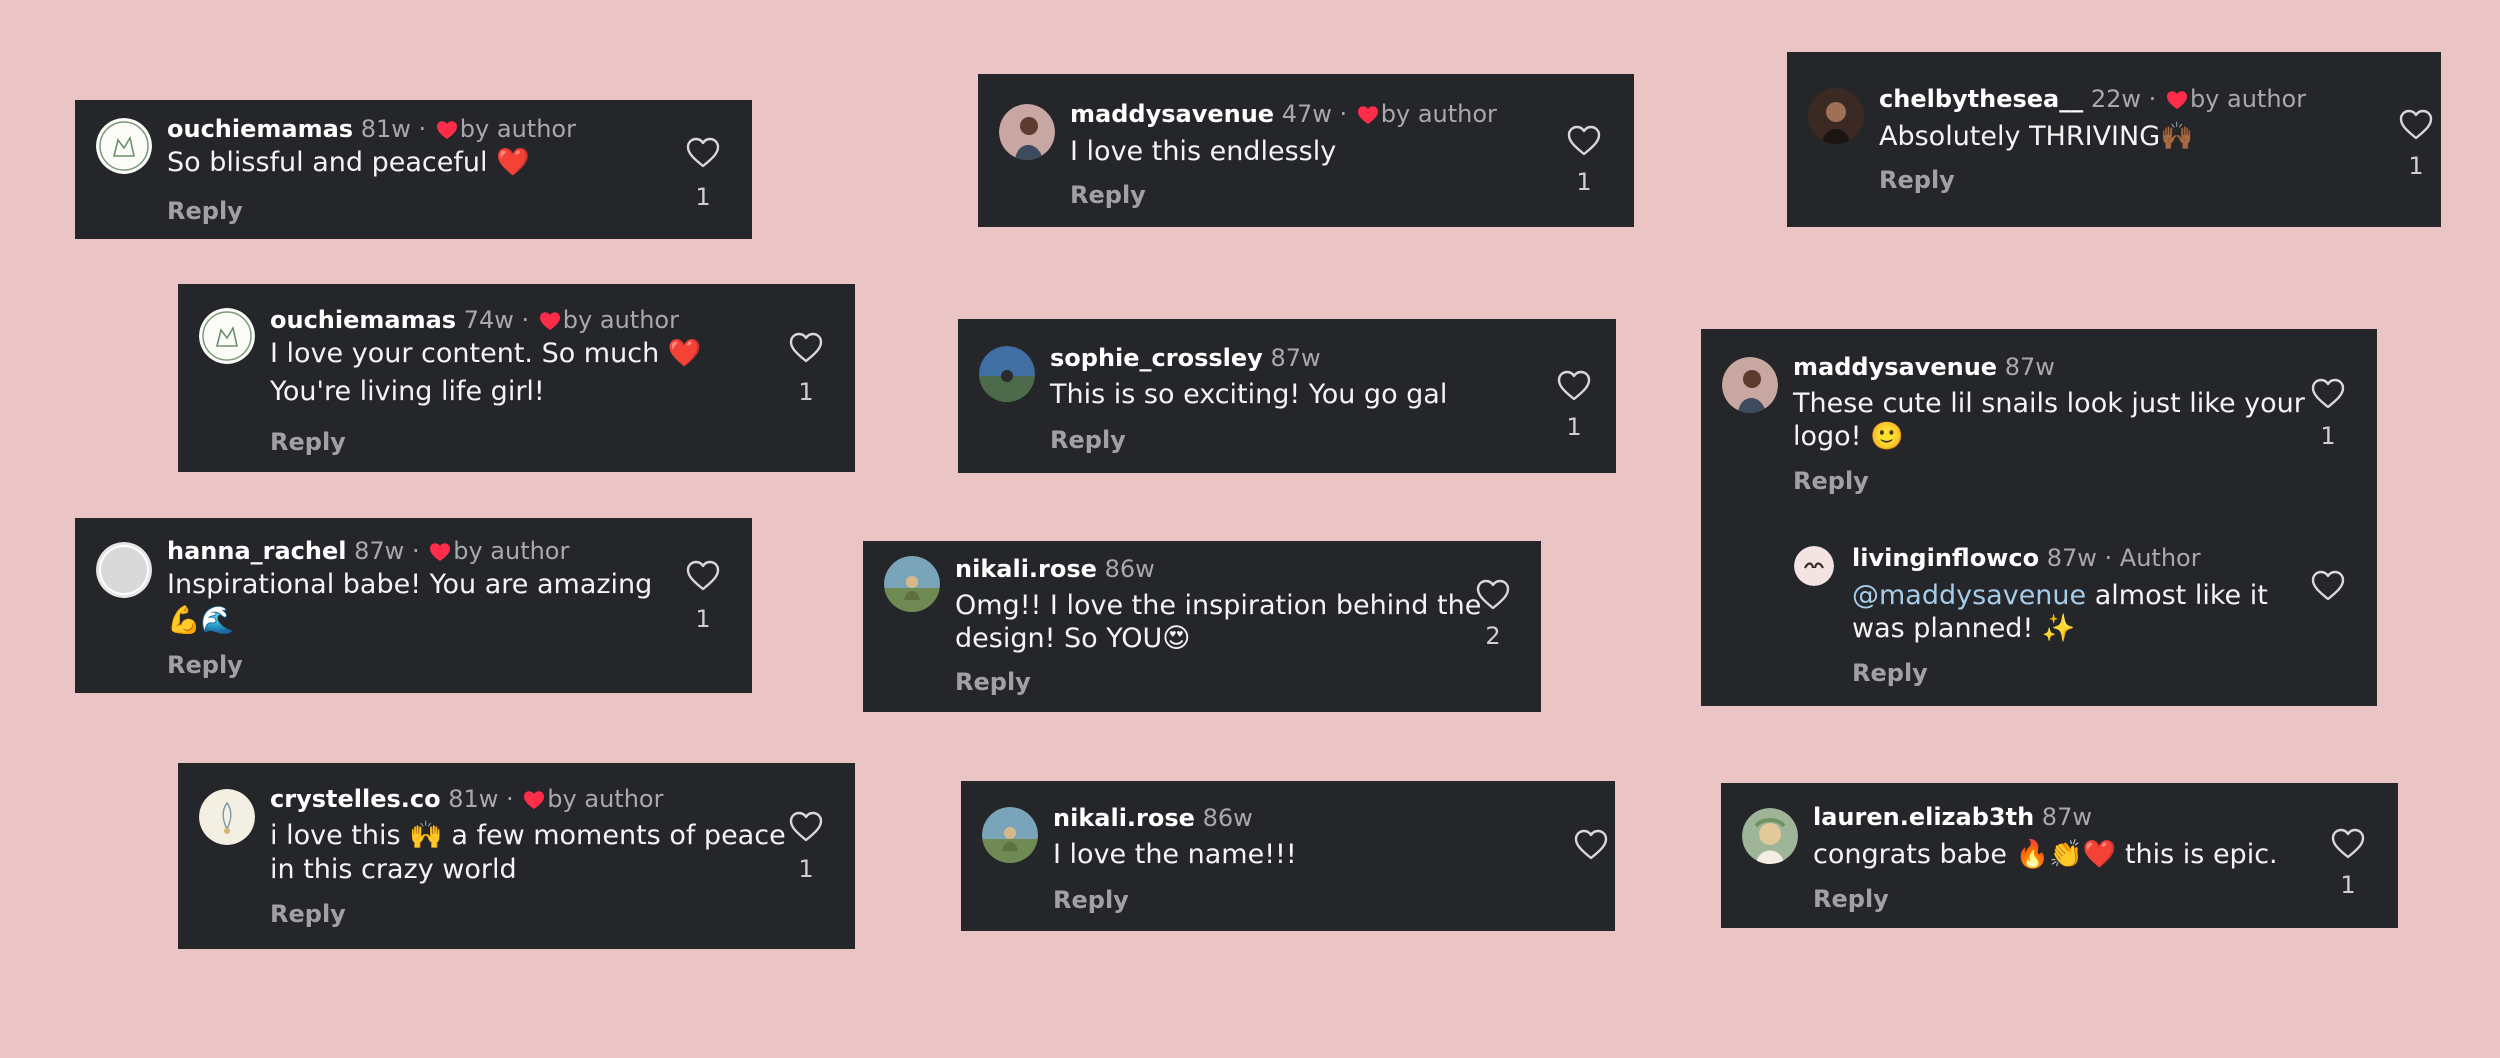 The height and width of the screenshot is (1058, 2500). I want to click on comment-meta: lauren.elizab3th 87w, so click(1952, 817).